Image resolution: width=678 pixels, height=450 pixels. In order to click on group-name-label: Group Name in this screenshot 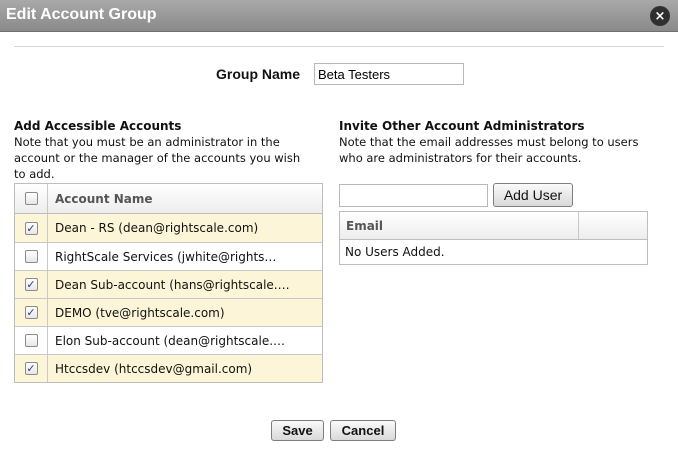, I will do `click(258, 74)`.